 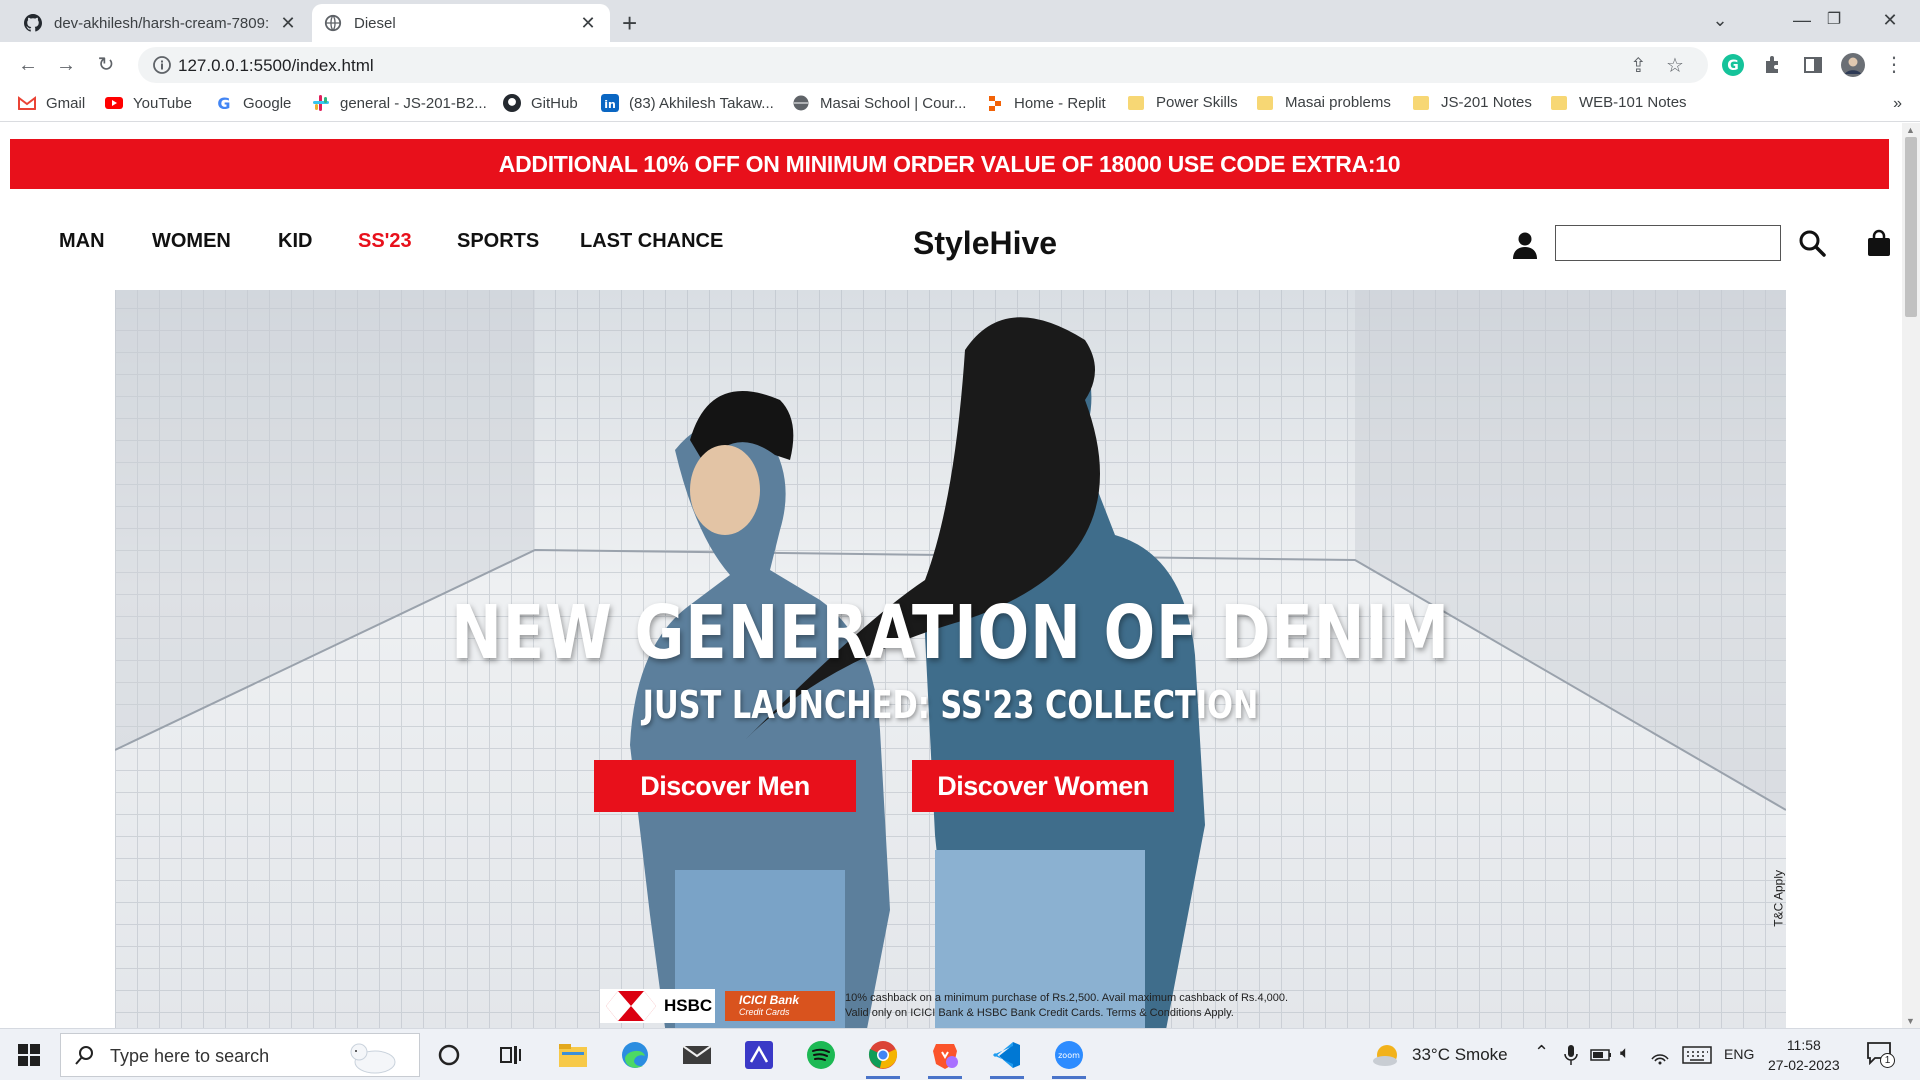 What do you see at coordinates (1773, 65) in the screenshot?
I see `extensions-icon` at bounding box center [1773, 65].